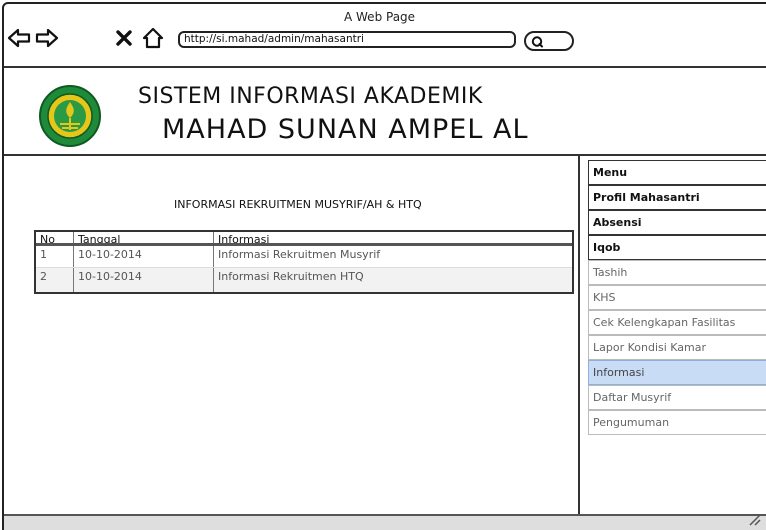 This screenshot has width=766, height=530. What do you see at coordinates (70, 116) in the screenshot?
I see `logo-icon` at bounding box center [70, 116].